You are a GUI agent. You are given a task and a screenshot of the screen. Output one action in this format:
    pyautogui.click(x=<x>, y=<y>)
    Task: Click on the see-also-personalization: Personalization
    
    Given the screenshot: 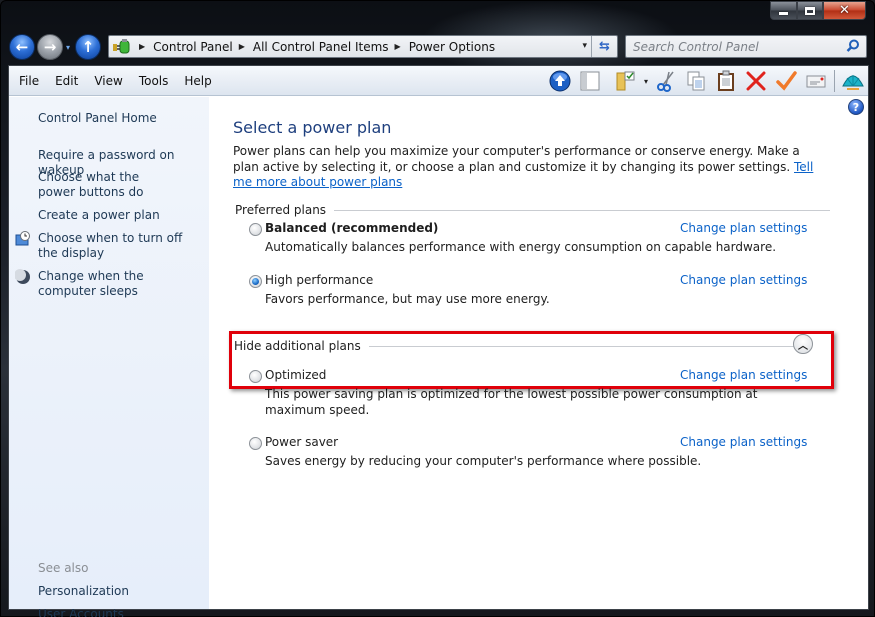 What is the action you would take?
    pyautogui.click(x=123, y=591)
    